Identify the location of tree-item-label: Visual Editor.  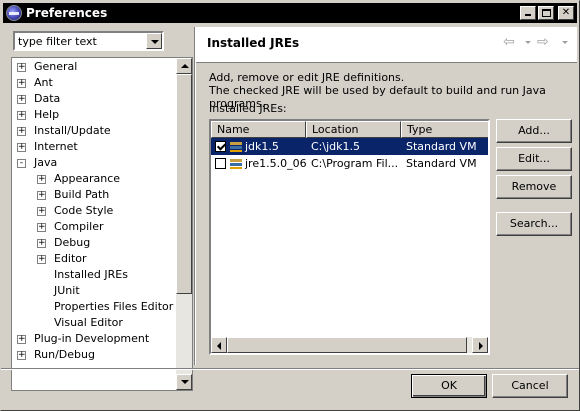
(88, 322).